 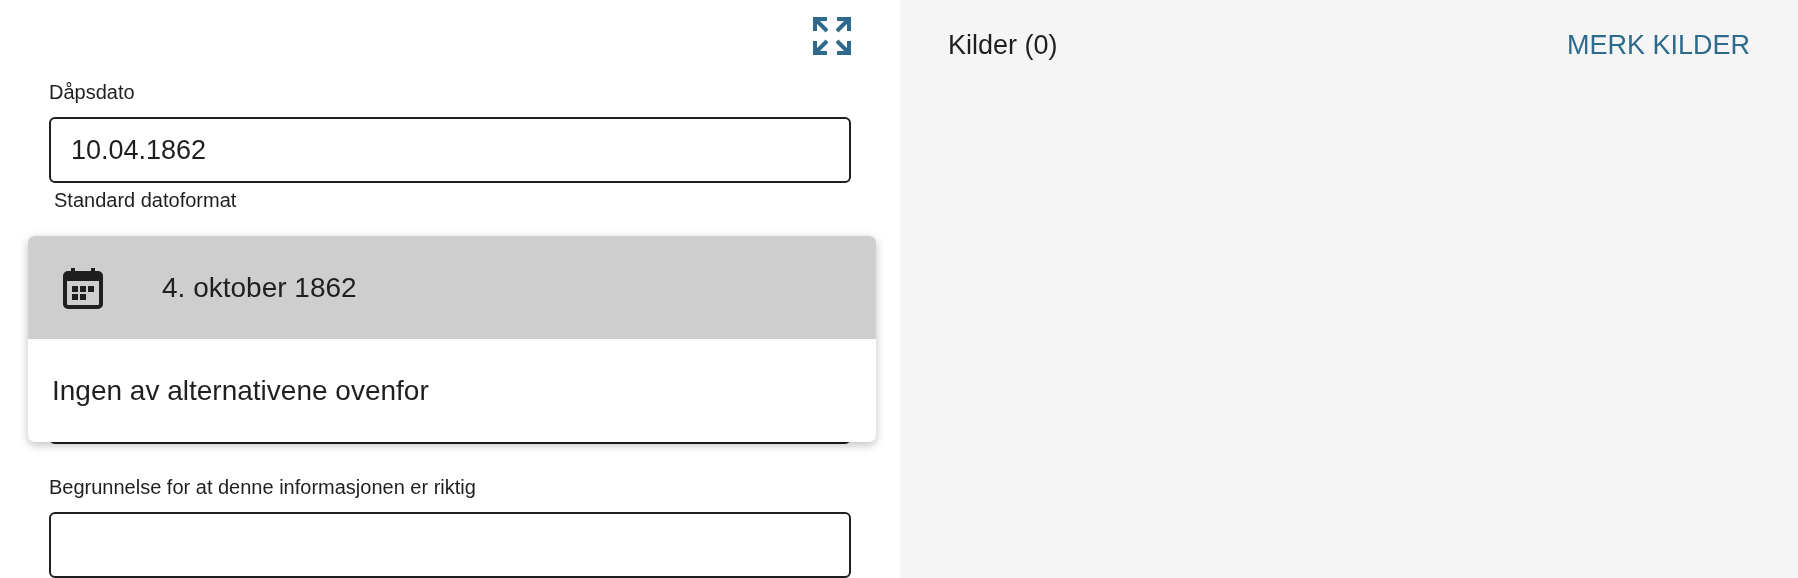 I want to click on expand-icon, so click(x=832, y=36).